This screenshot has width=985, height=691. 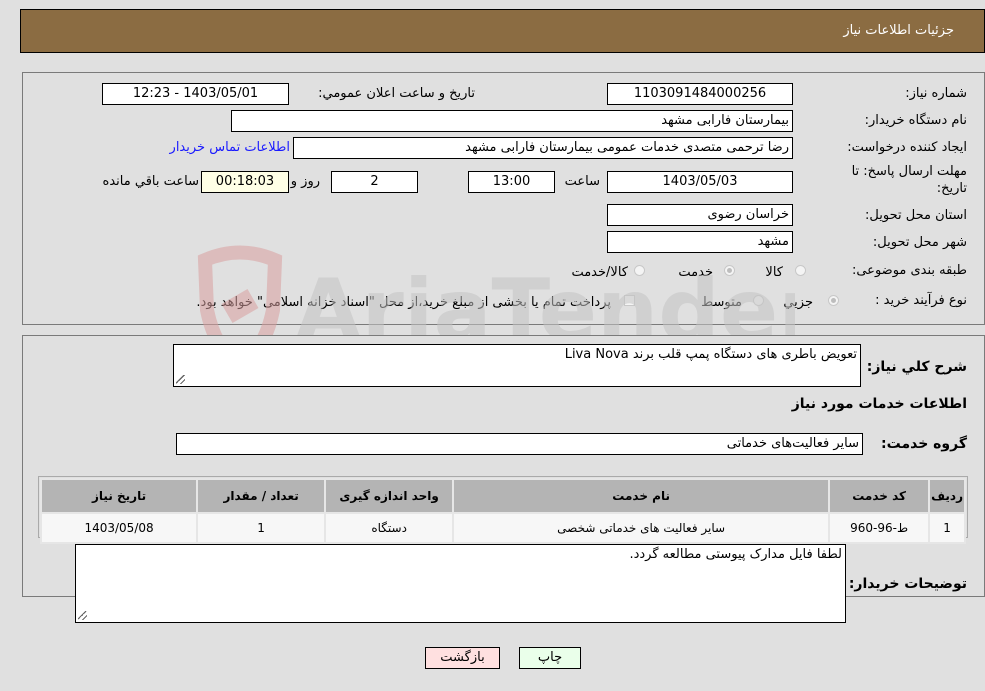 I want to click on province-field: خراسان رضوی, so click(x=700, y=215).